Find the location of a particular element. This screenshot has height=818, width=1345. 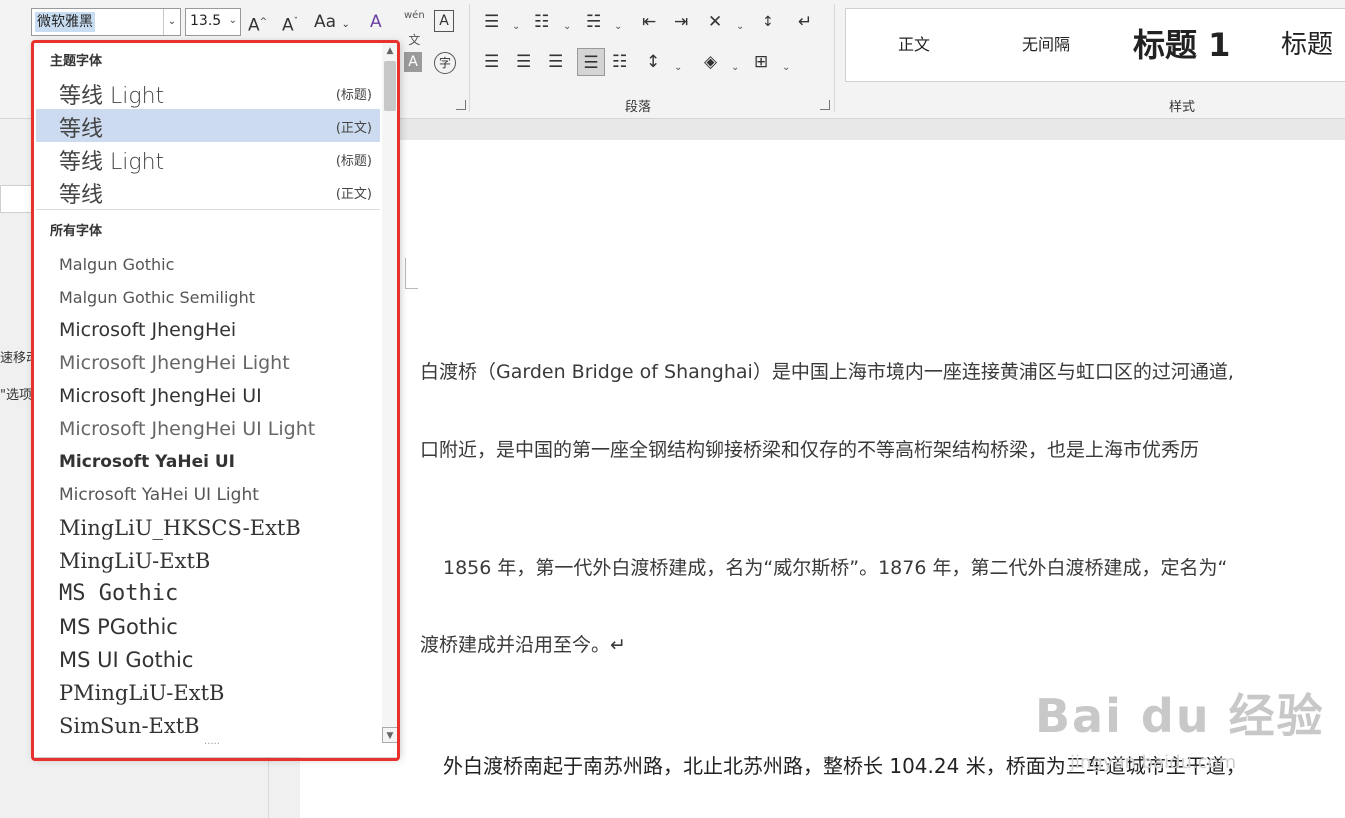

scroll-thumb is located at coordinates (390, 86).